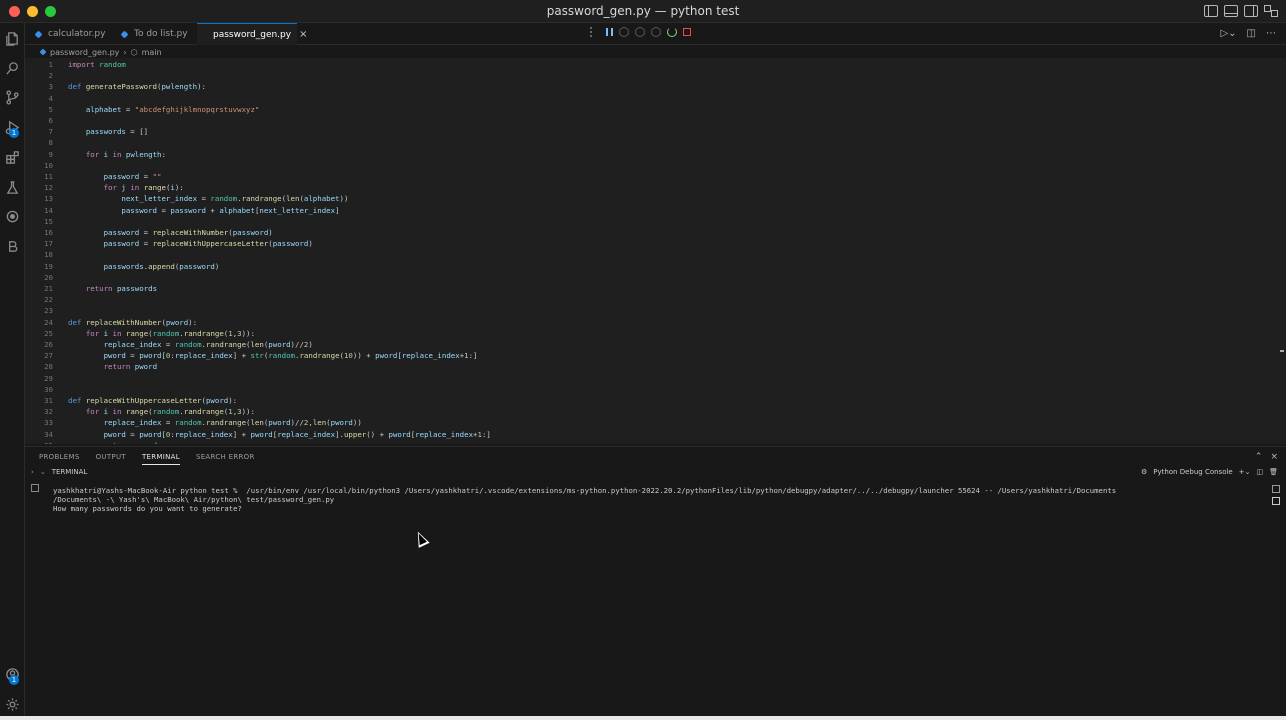  What do you see at coordinates (656, 32) in the screenshot?
I see `step-out-icon` at bounding box center [656, 32].